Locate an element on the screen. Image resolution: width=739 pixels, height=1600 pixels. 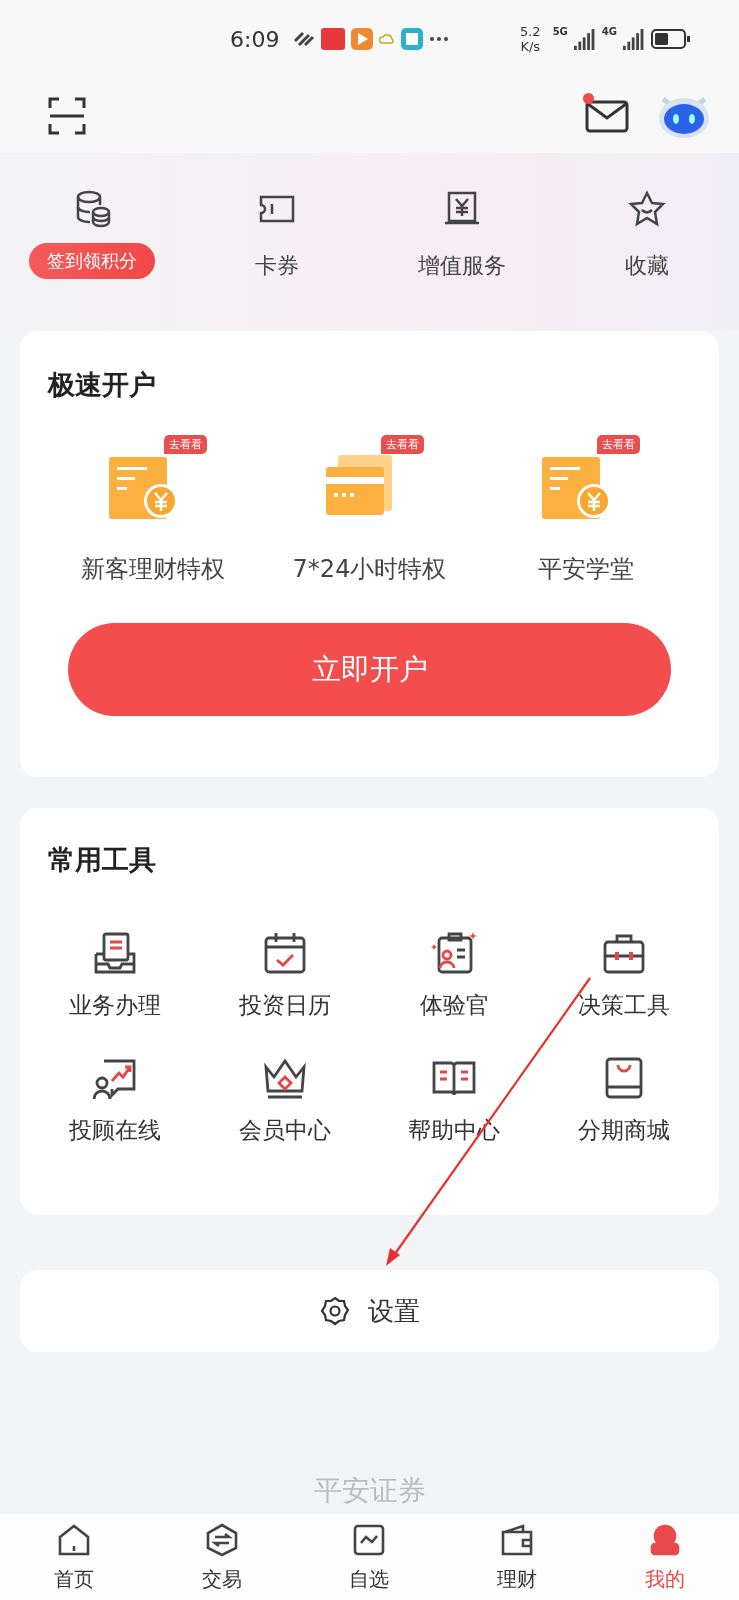
network-type: 5G is located at coordinates (560, 31).